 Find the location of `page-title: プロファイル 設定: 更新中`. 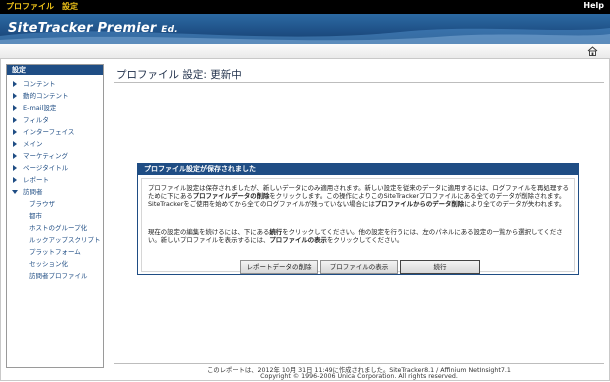

page-title: プロファイル 設定: 更新中 is located at coordinates (179, 75).